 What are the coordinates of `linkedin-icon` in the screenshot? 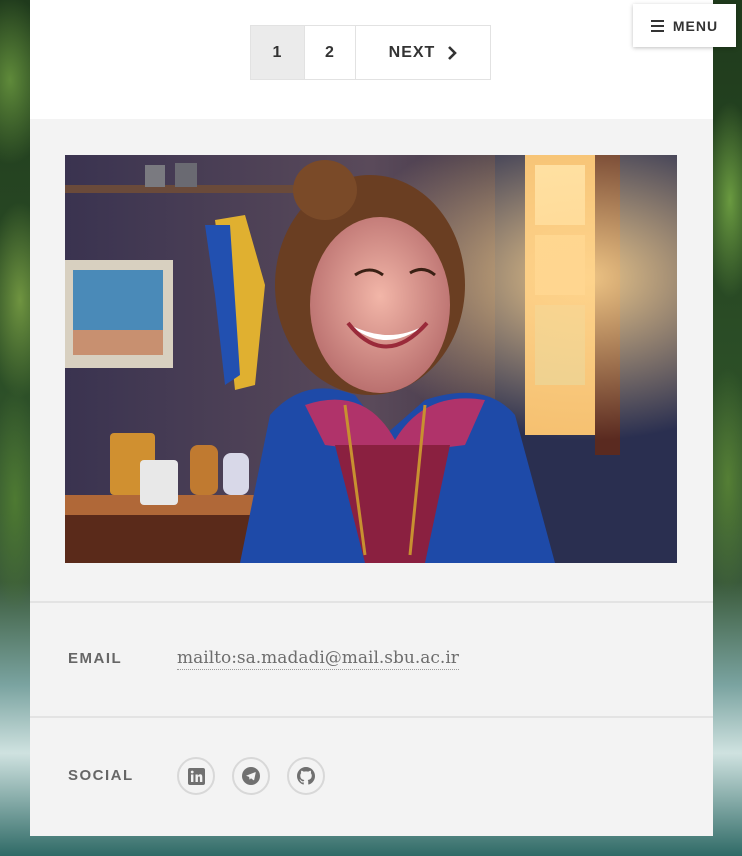 It's located at (196, 776).